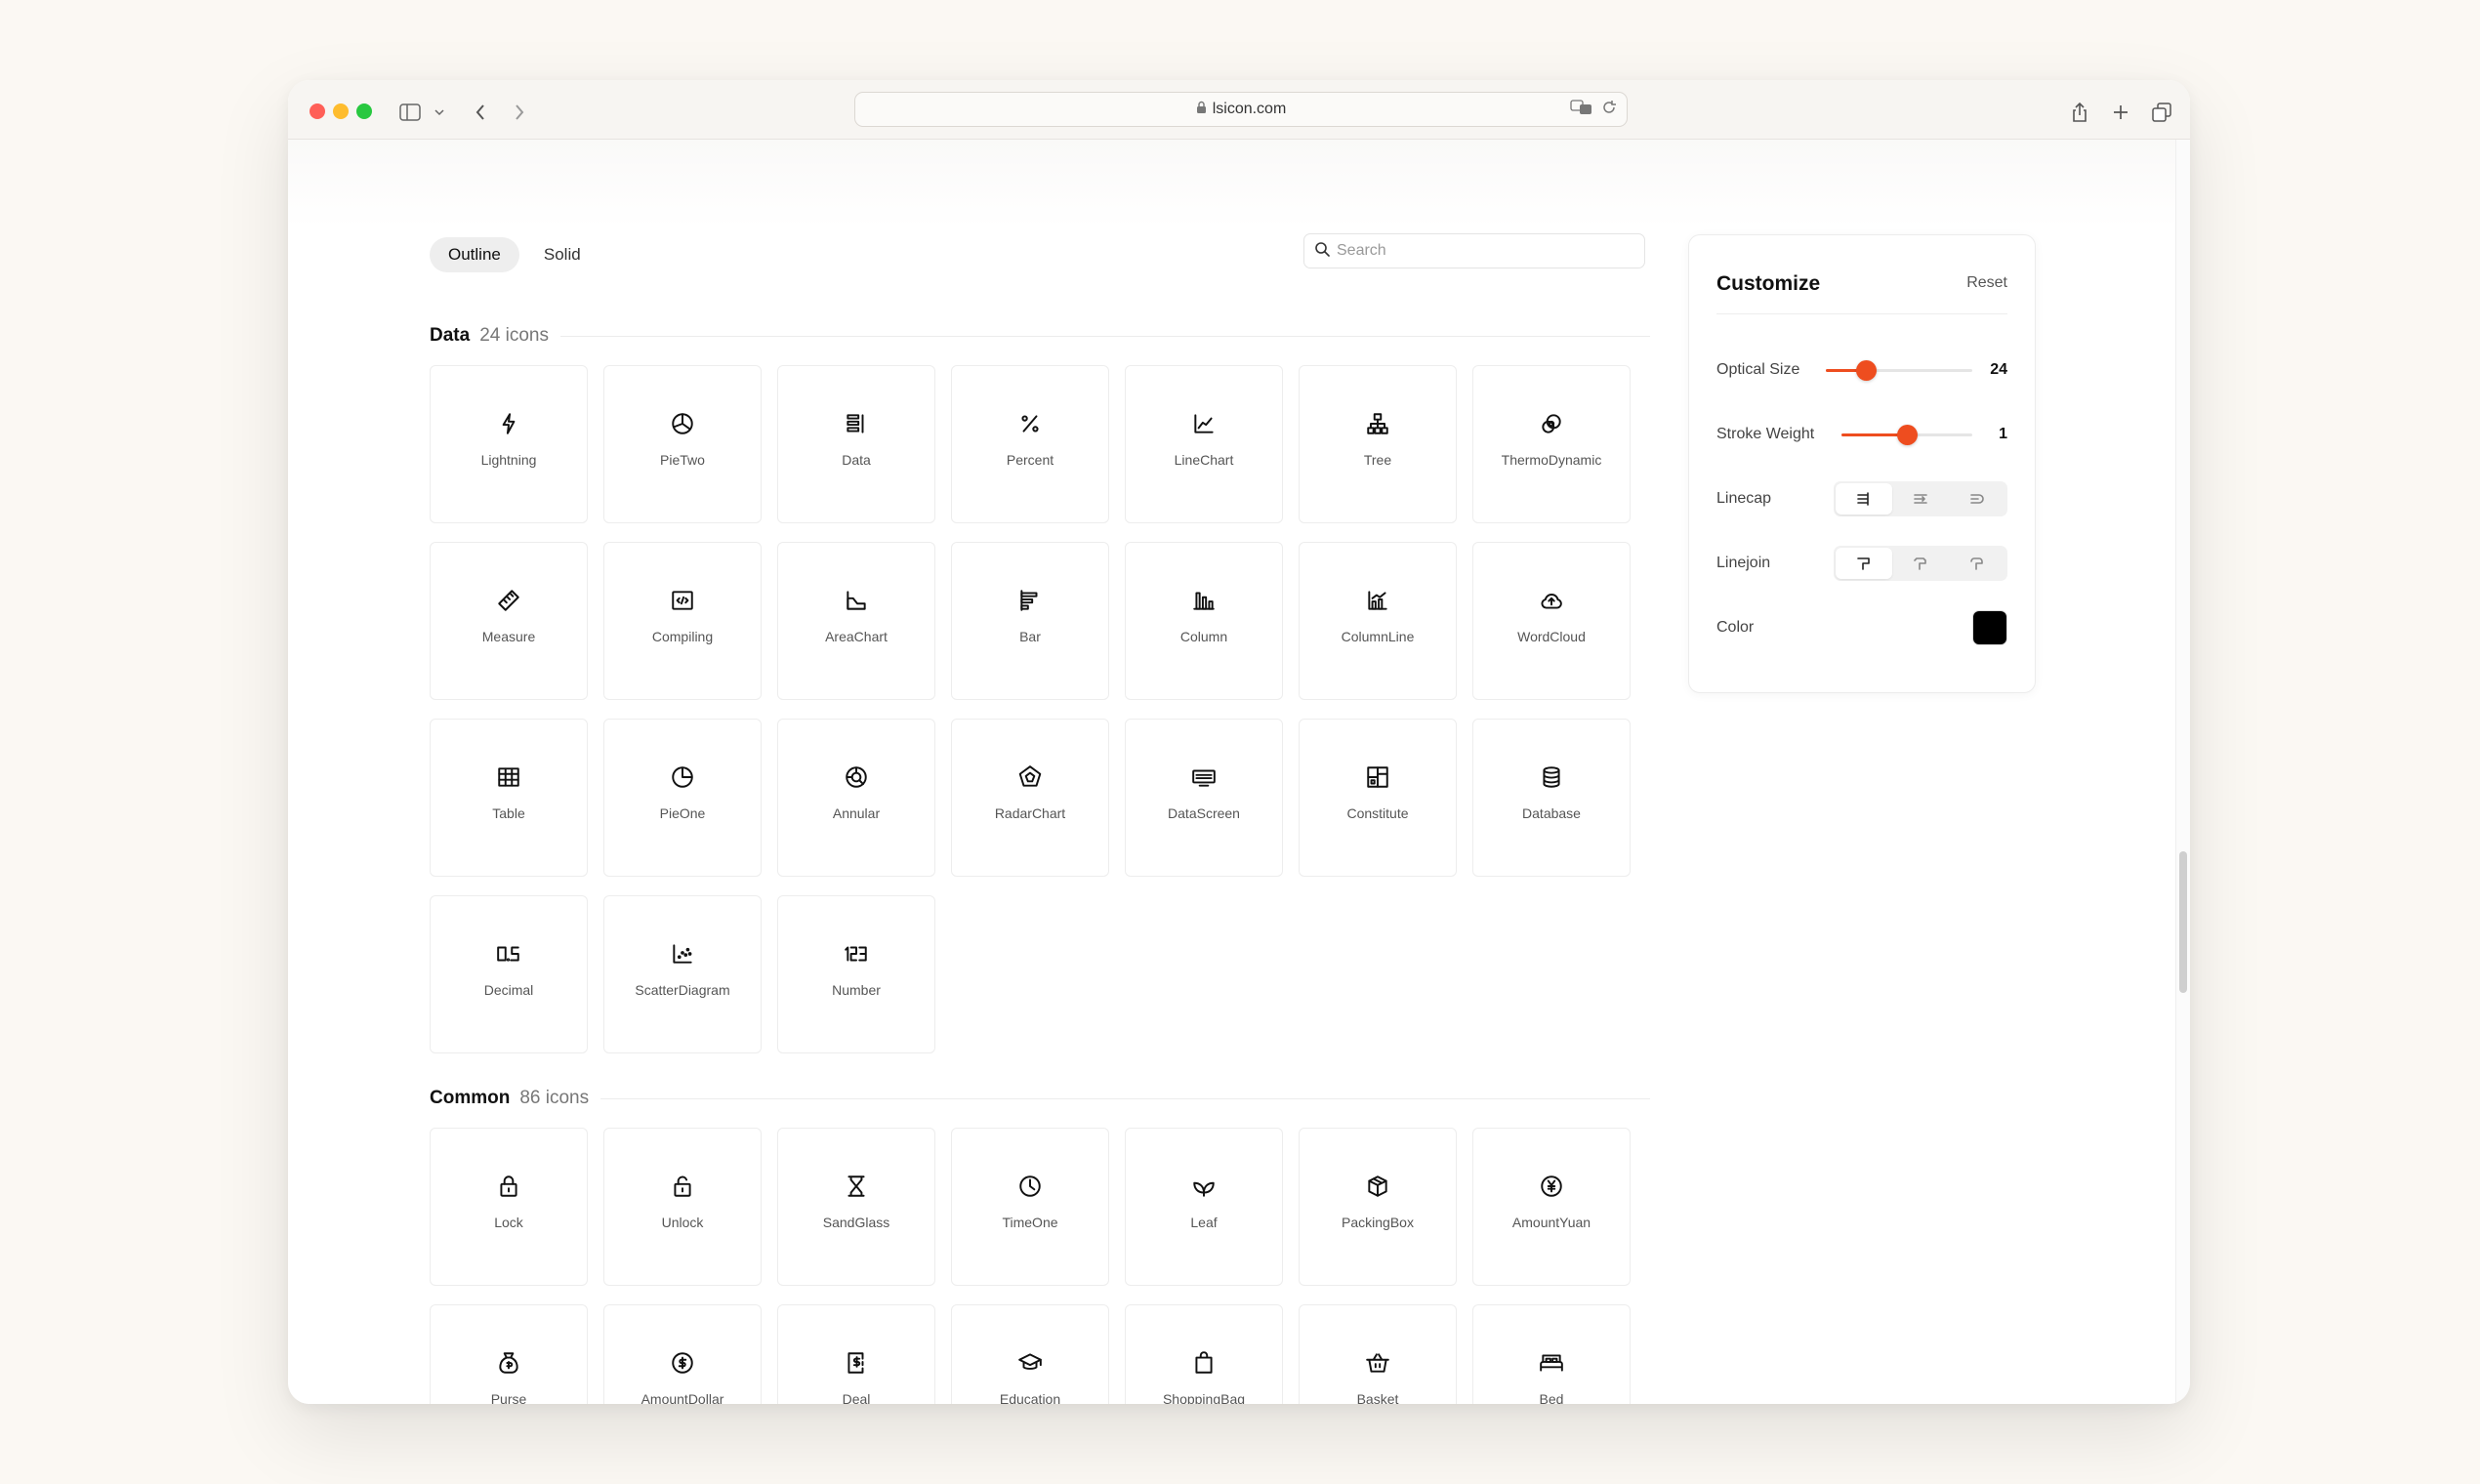 This screenshot has width=2480, height=1484. I want to click on icon-card-label: Measure, so click(508, 636).